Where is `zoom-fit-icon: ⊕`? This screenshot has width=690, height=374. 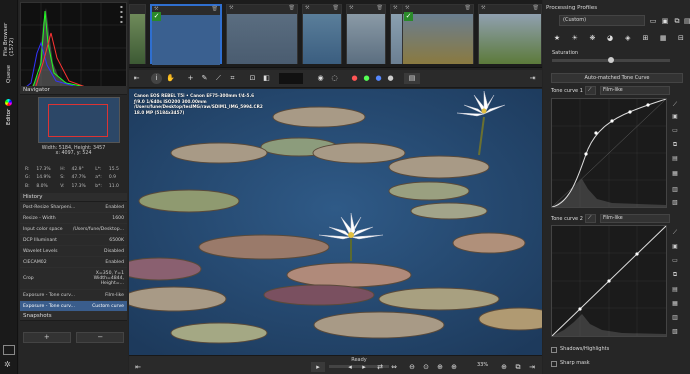
zoom-fit-icon: ⊕ is located at coordinates (440, 367).